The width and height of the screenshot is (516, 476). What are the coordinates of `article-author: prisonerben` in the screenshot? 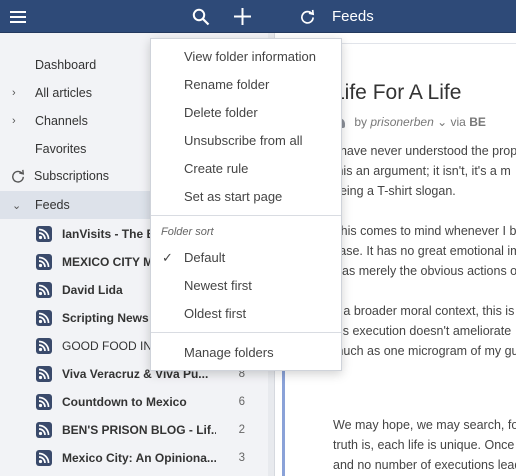 It's located at (401, 122).